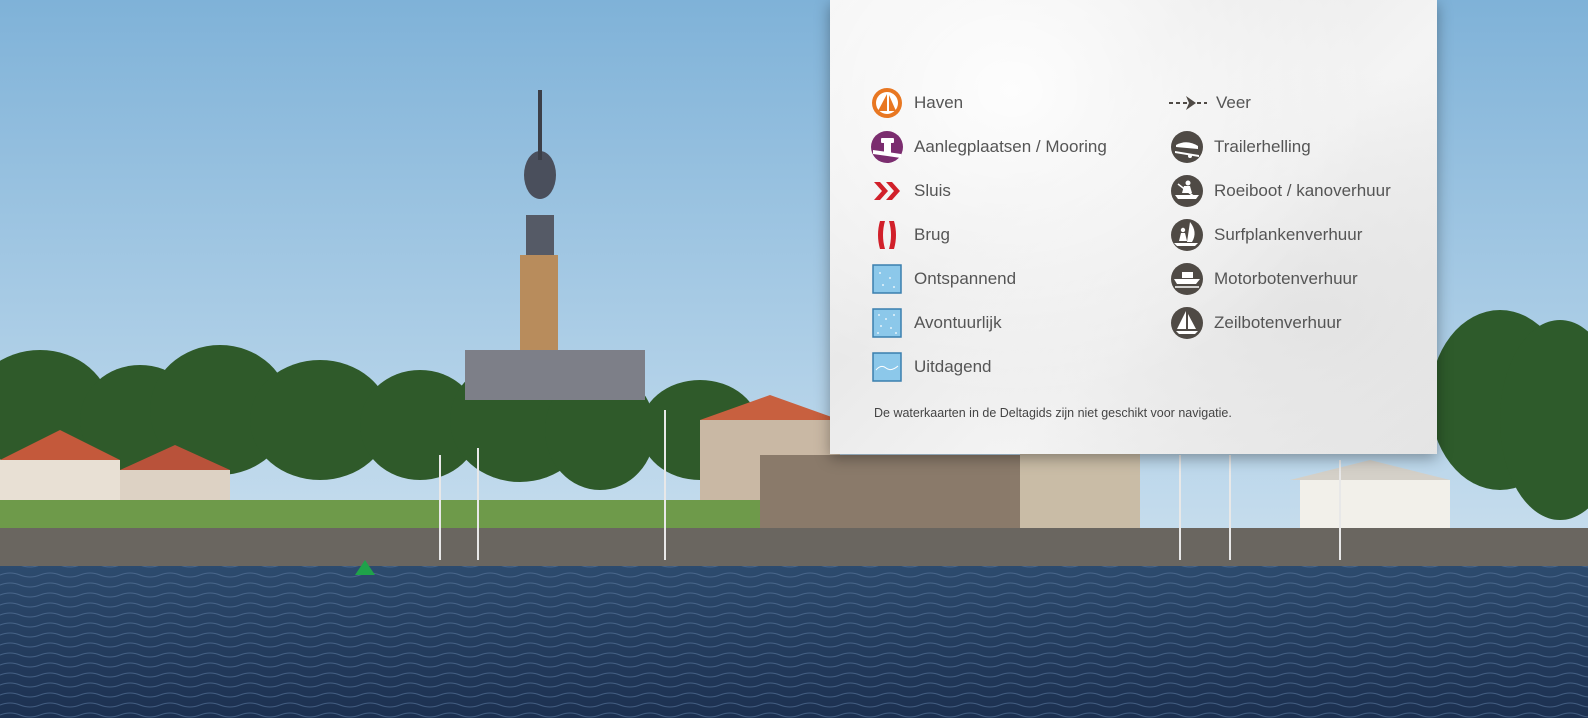  I want to click on legend-item-surfboard-rental: Surfplankenverhuur, so click(1266, 235).